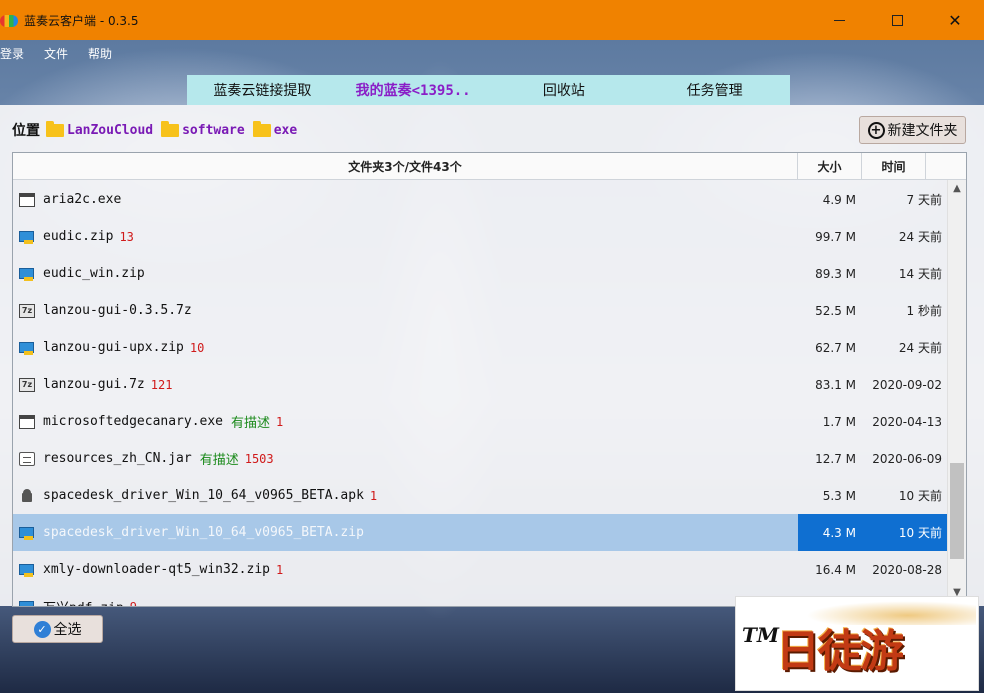 The image size is (984, 693). Describe the element at coordinates (27, 495) in the screenshot. I see `apk-file-icon` at that location.